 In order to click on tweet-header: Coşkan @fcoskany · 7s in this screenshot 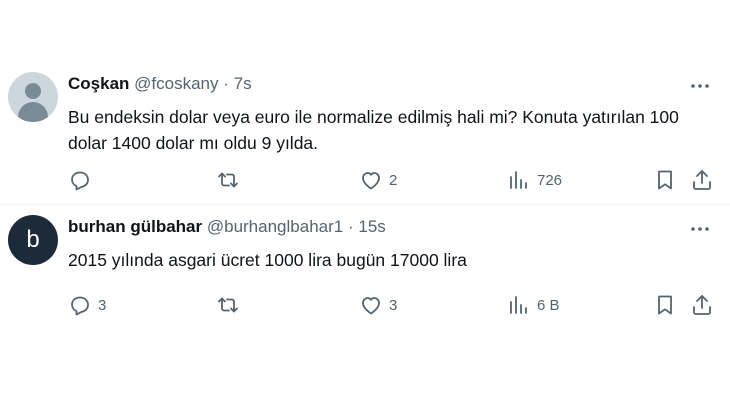, I will do `click(160, 84)`.